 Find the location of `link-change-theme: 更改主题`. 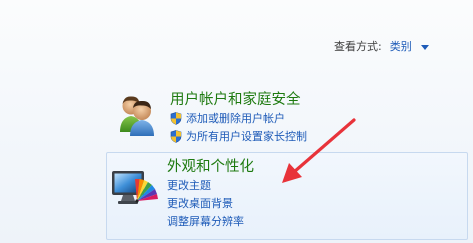

link-change-theme: 更改主题 is located at coordinates (205, 185).